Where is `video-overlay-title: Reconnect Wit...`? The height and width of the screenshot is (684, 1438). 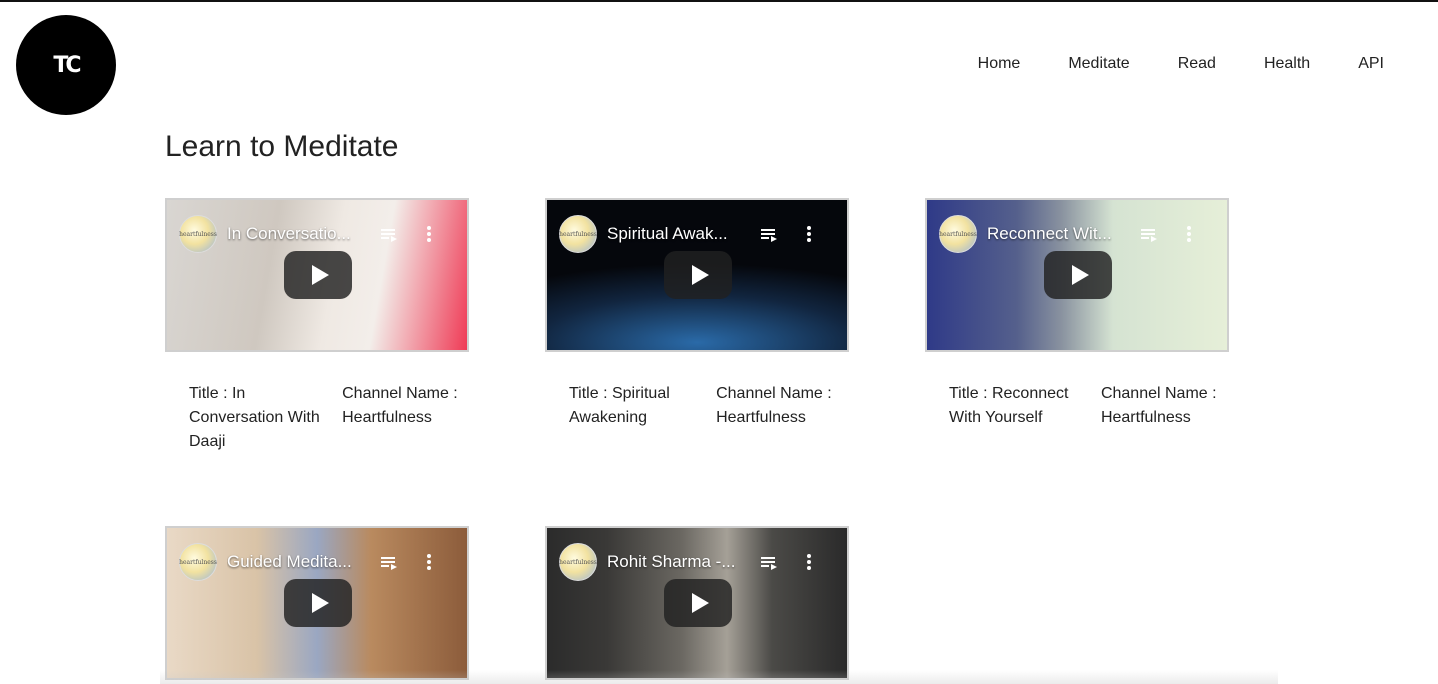 video-overlay-title: Reconnect Wit... is located at coordinates (1049, 234).